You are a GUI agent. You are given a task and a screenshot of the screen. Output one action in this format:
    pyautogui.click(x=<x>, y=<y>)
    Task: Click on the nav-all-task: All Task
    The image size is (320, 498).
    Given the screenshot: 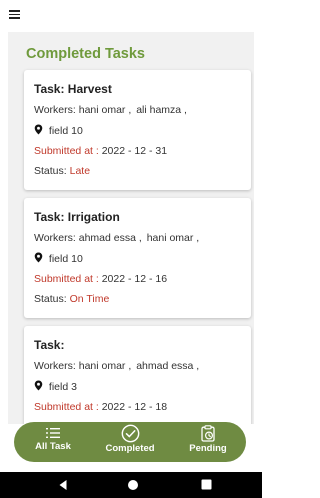 What is the action you would take?
    pyautogui.click(x=53, y=442)
    